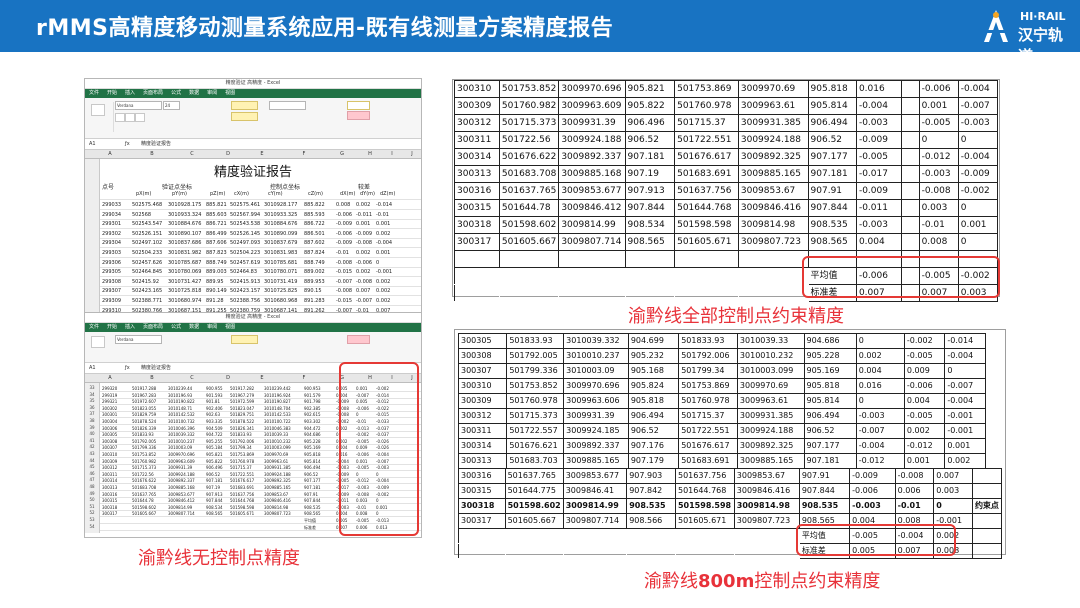  What do you see at coordinates (109, 507) in the screenshot?
I see `table-cell: 300318` at bounding box center [109, 507].